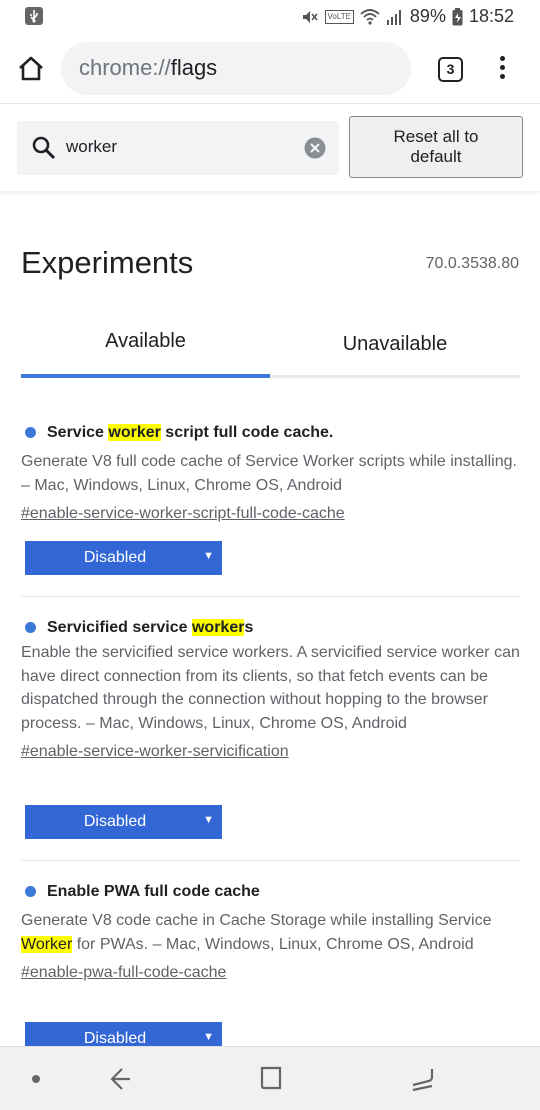 This screenshot has width=540, height=1110. I want to click on address-bar: chrome://flags, so click(236, 68).